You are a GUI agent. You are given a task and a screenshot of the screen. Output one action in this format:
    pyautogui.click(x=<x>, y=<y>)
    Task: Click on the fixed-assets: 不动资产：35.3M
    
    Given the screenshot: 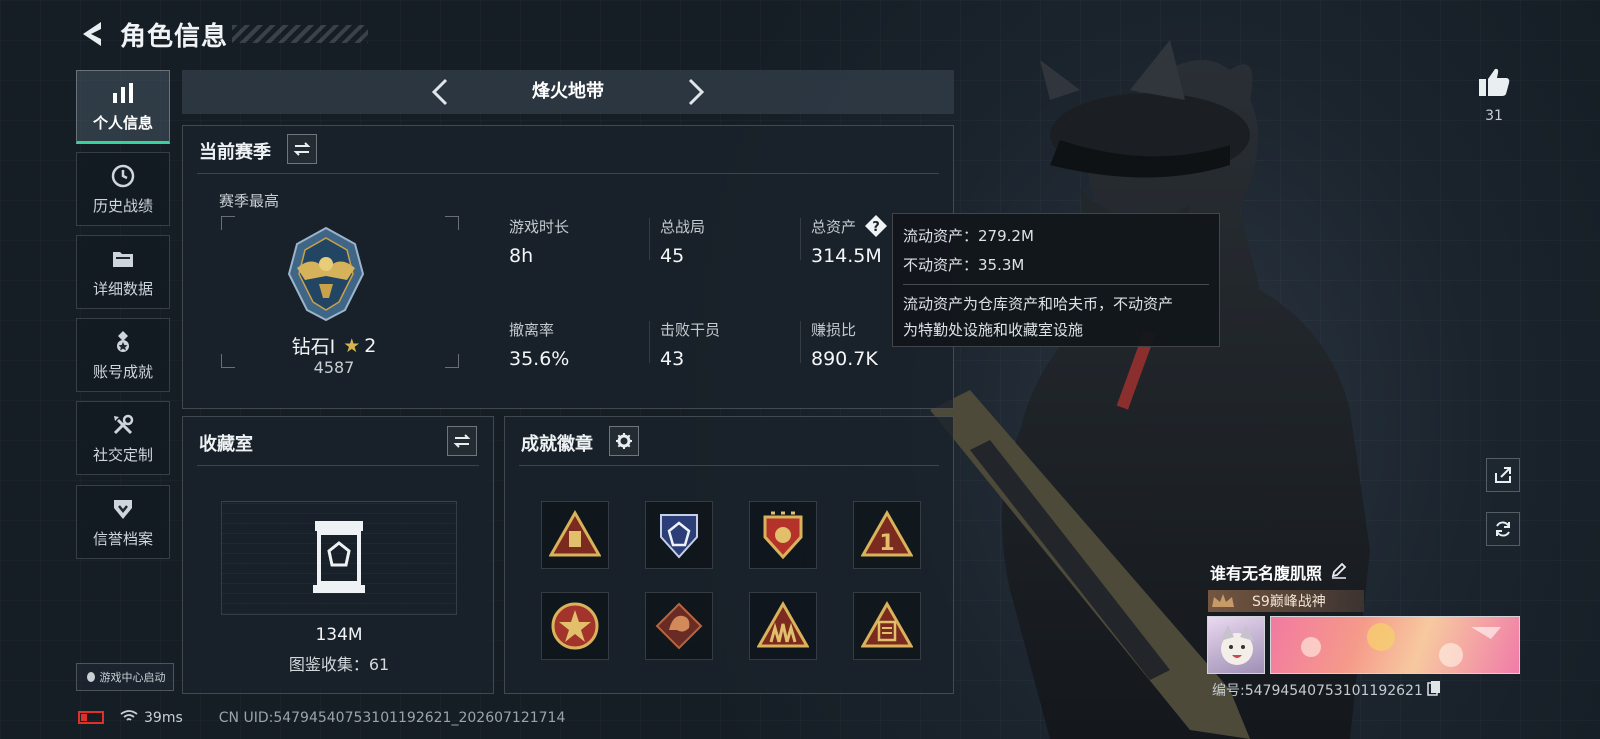 What is the action you would take?
    pyautogui.click(x=964, y=265)
    